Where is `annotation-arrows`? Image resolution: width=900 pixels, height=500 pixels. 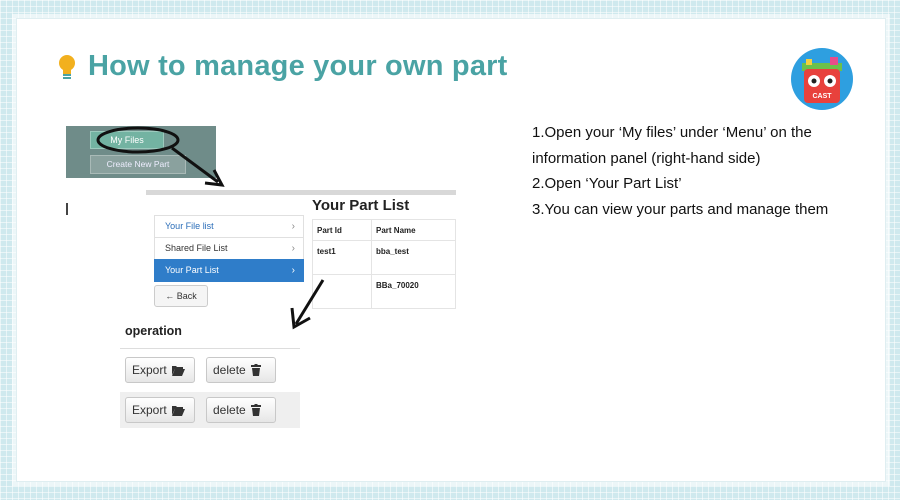
annotation-arrows is located at coordinates (210, 228).